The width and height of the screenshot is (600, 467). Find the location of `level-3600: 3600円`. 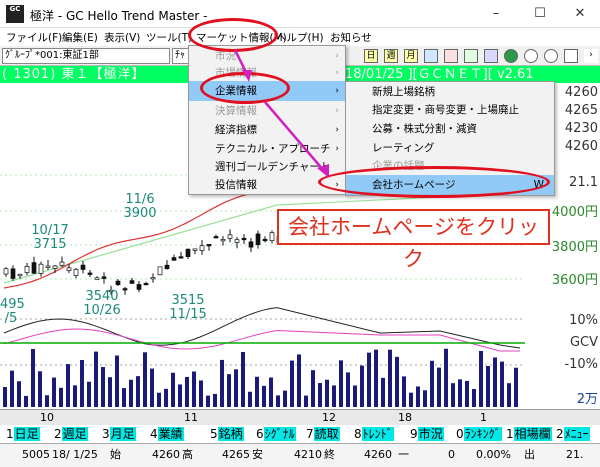

level-3600: 3600円 is located at coordinates (574, 280).